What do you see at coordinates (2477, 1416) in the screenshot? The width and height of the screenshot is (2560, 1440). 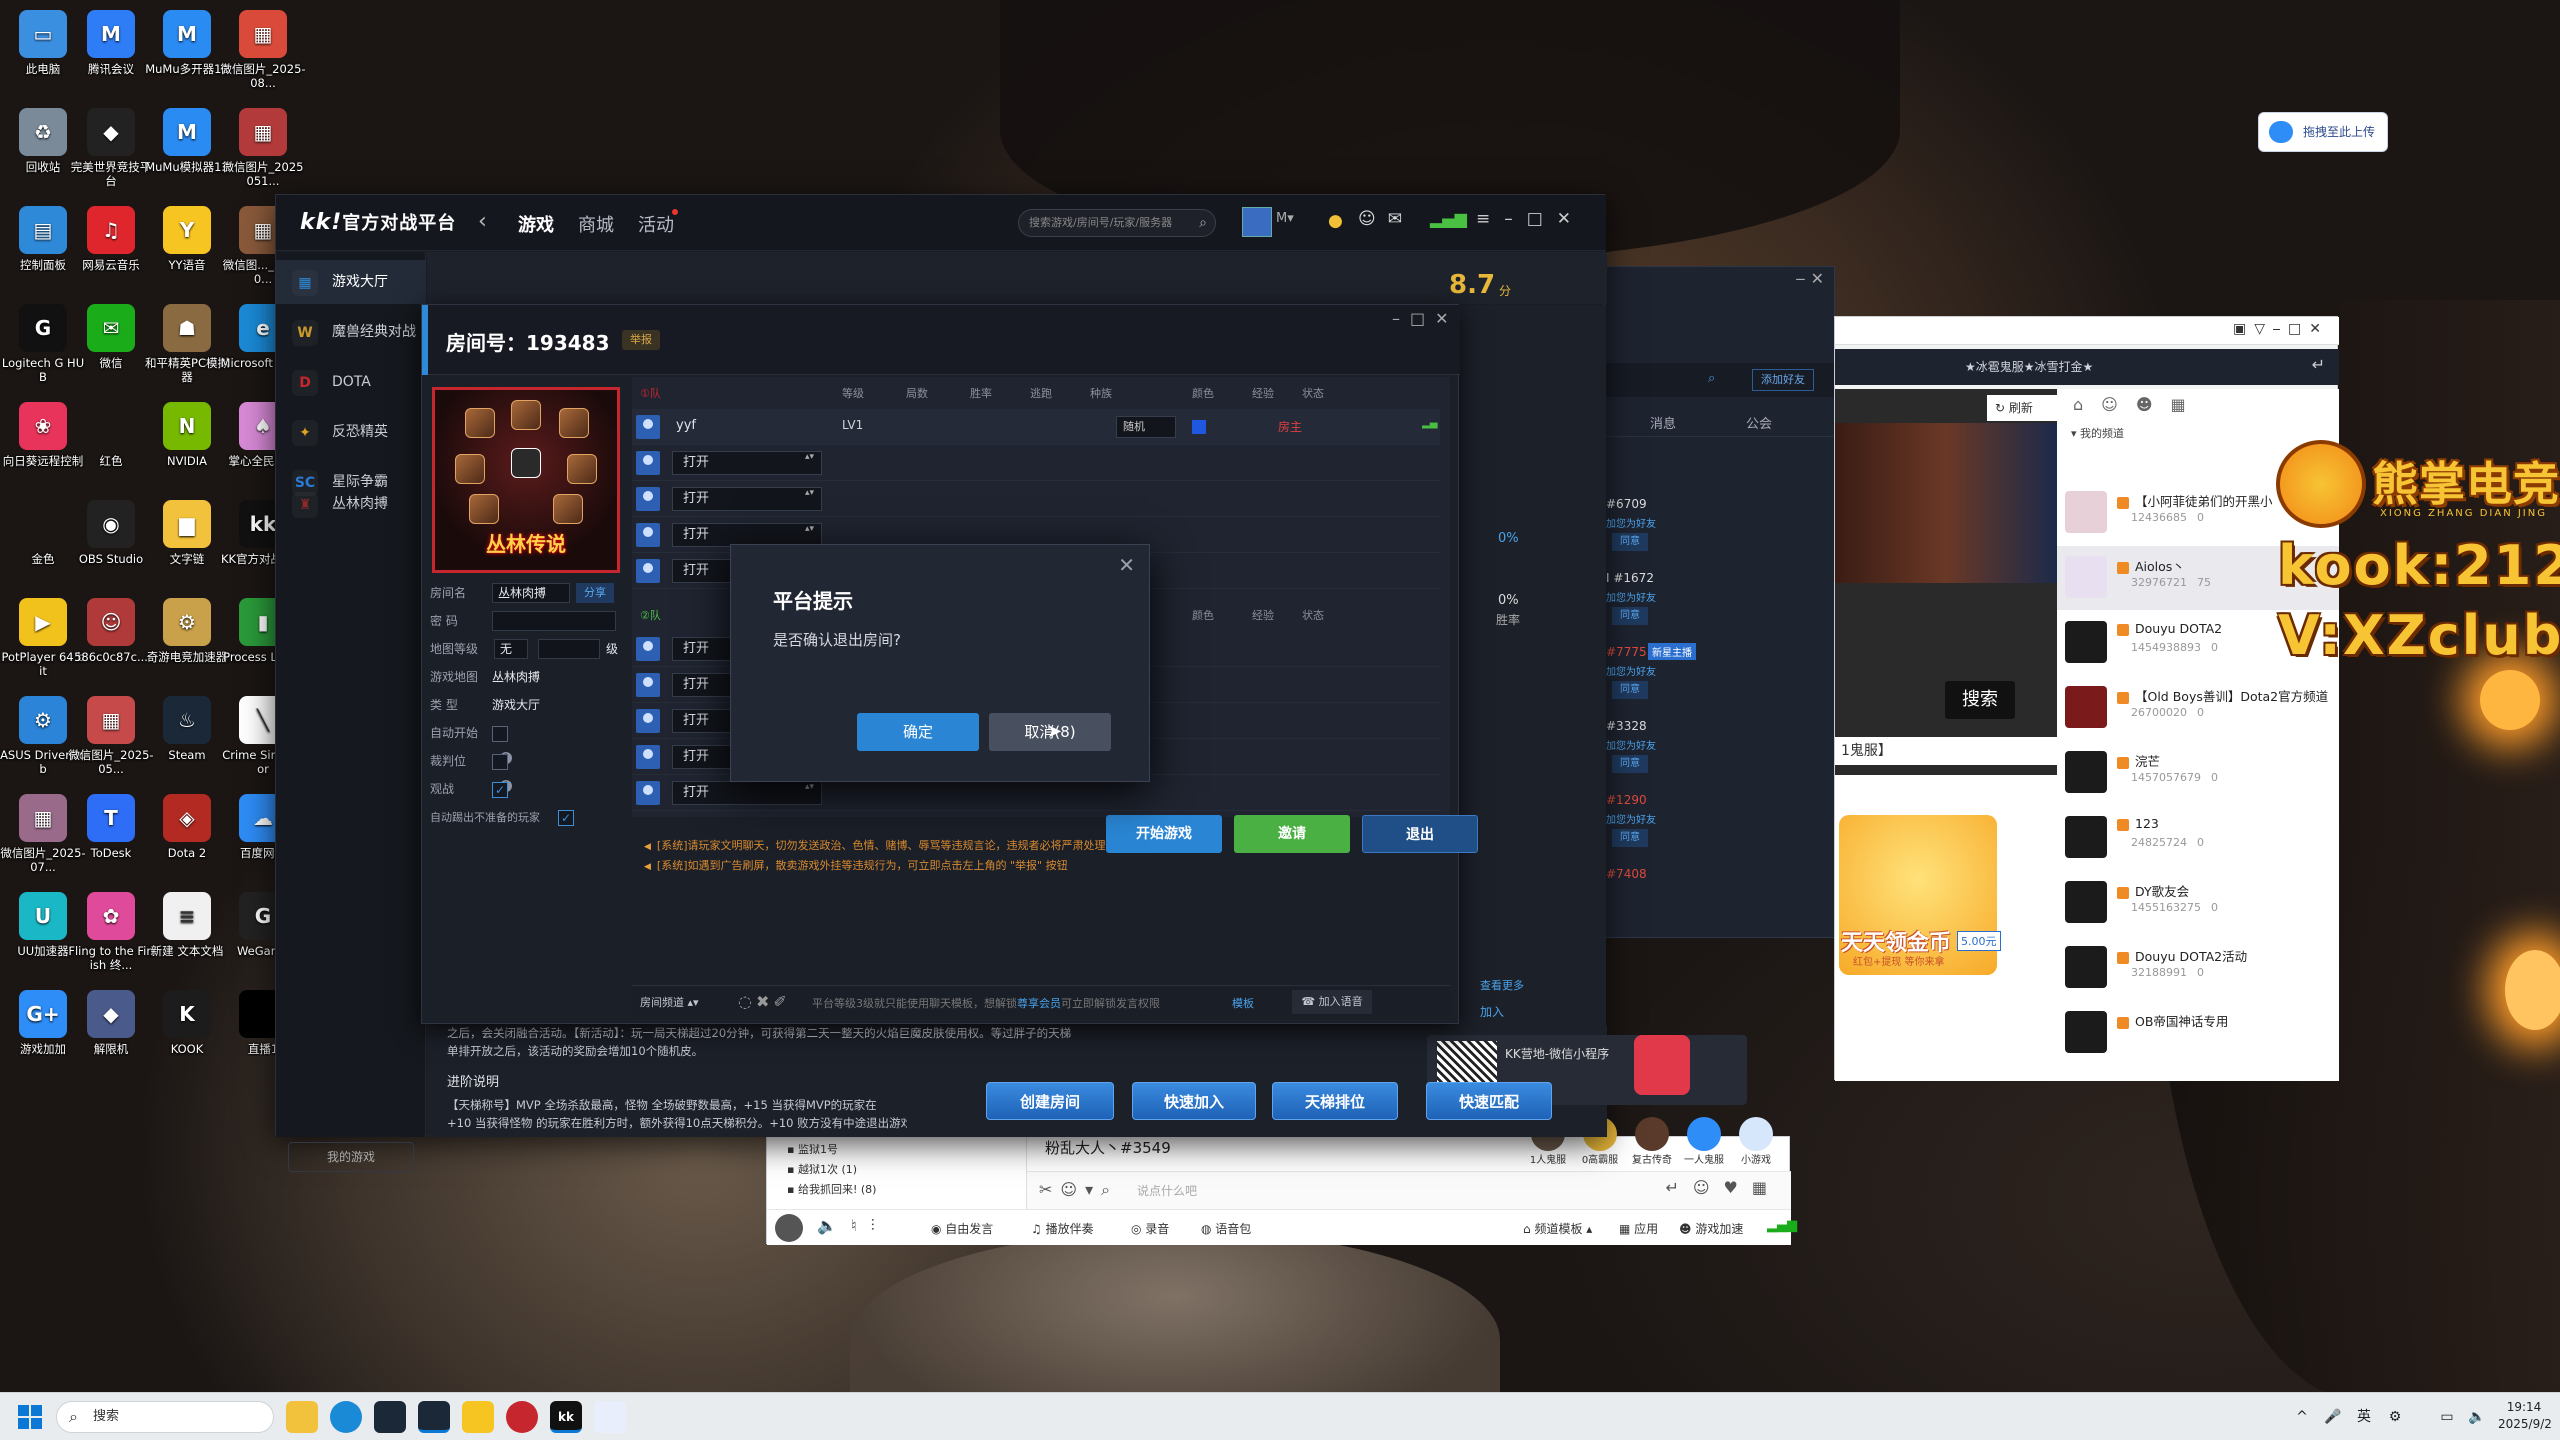 I see `volume-icon: 🔈` at bounding box center [2477, 1416].